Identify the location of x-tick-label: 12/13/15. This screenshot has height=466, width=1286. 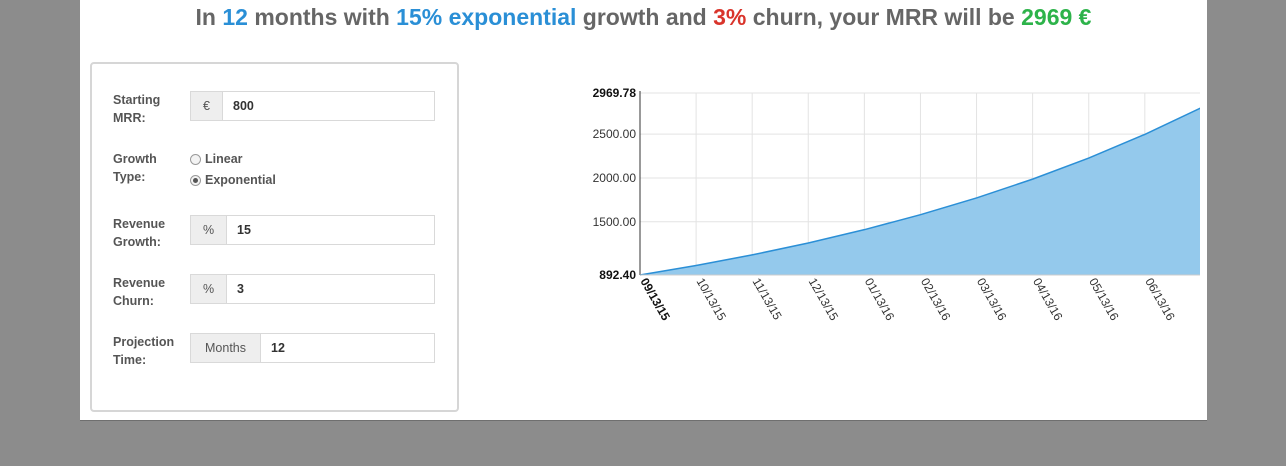
(824, 300).